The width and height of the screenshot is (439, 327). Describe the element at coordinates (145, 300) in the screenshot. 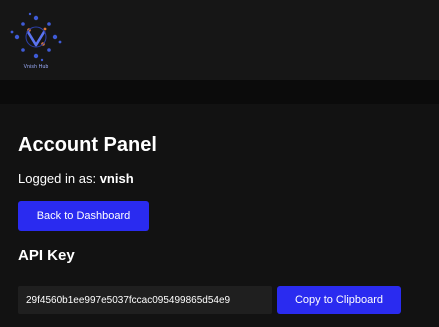

I see `api-key-field` at that location.